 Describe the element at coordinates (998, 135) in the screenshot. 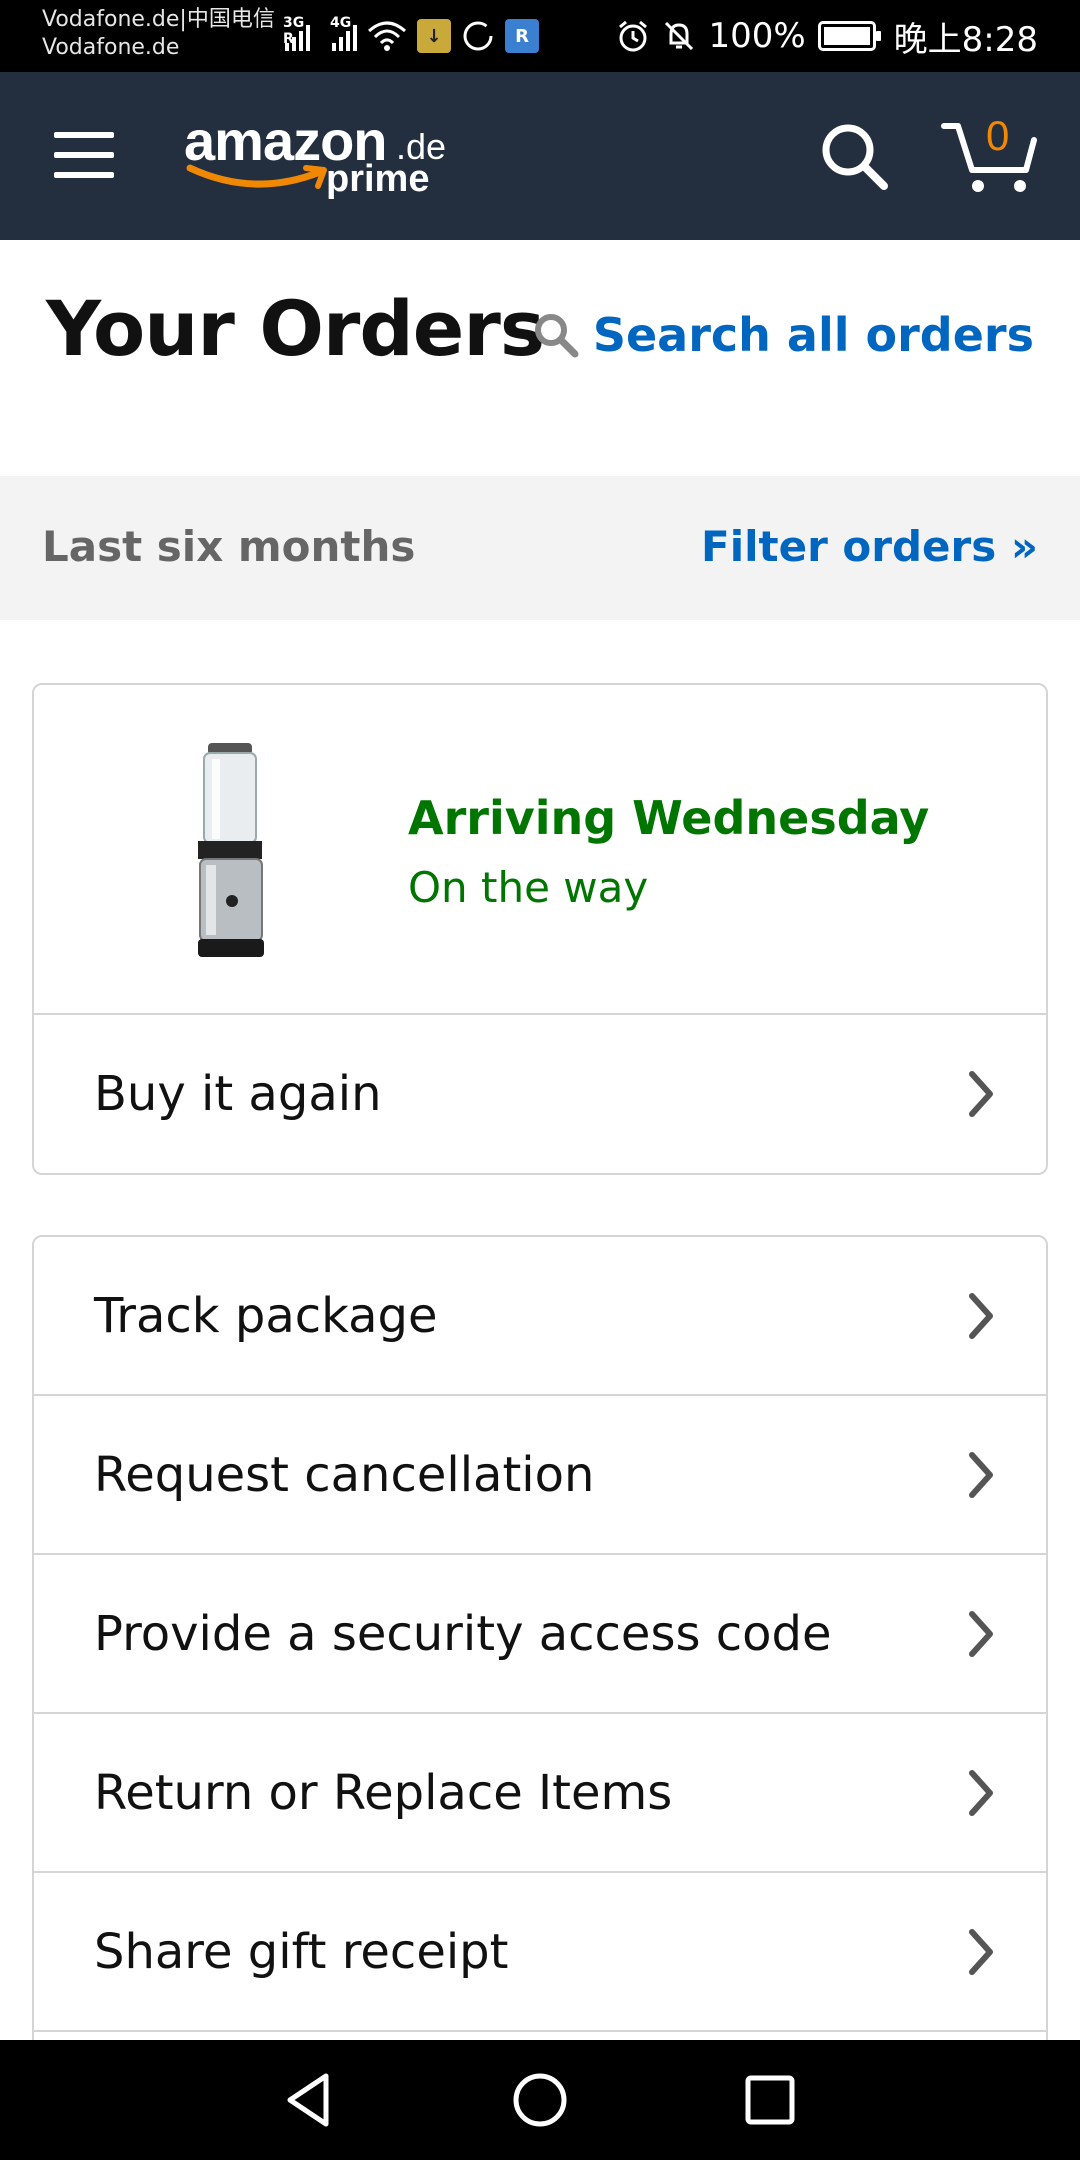

I see `cart-count-badge: 0` at that location.